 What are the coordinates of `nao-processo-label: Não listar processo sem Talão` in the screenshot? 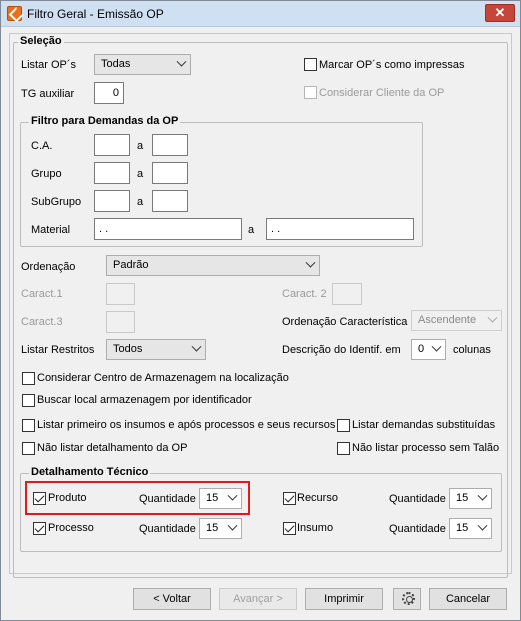 It's located at (426, 448).